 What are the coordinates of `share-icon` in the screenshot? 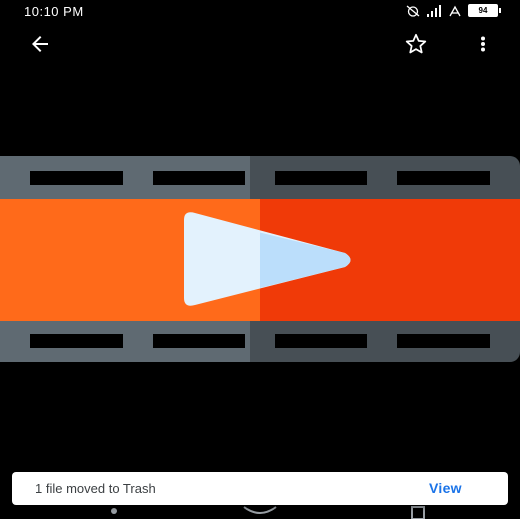 It's located at (112, 512).